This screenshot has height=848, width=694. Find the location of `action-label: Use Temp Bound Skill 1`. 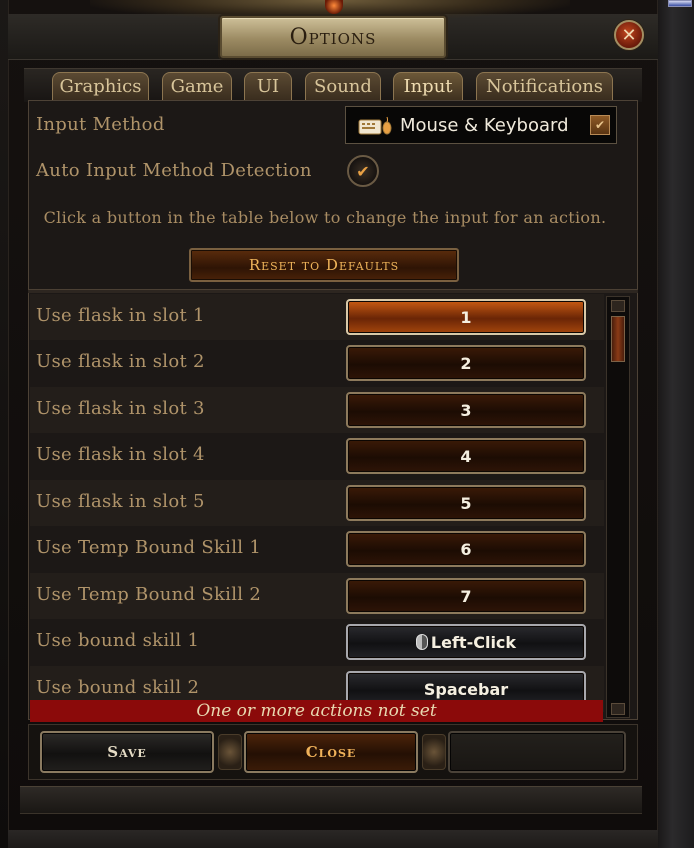

action-label: Use Temp Bound Skill 1 is located at coordinates (149, 547).